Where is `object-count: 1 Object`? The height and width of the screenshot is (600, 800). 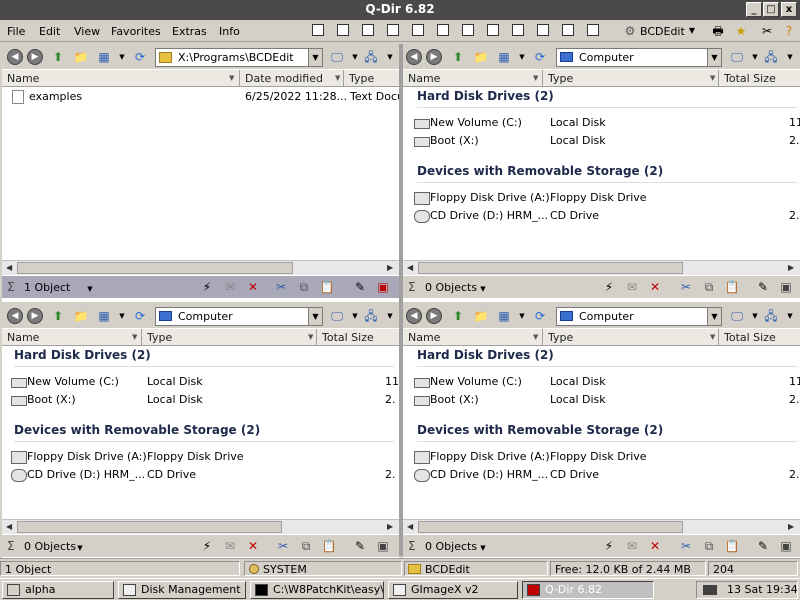
object-count: 1 Object is located at coordinates (47, 287).